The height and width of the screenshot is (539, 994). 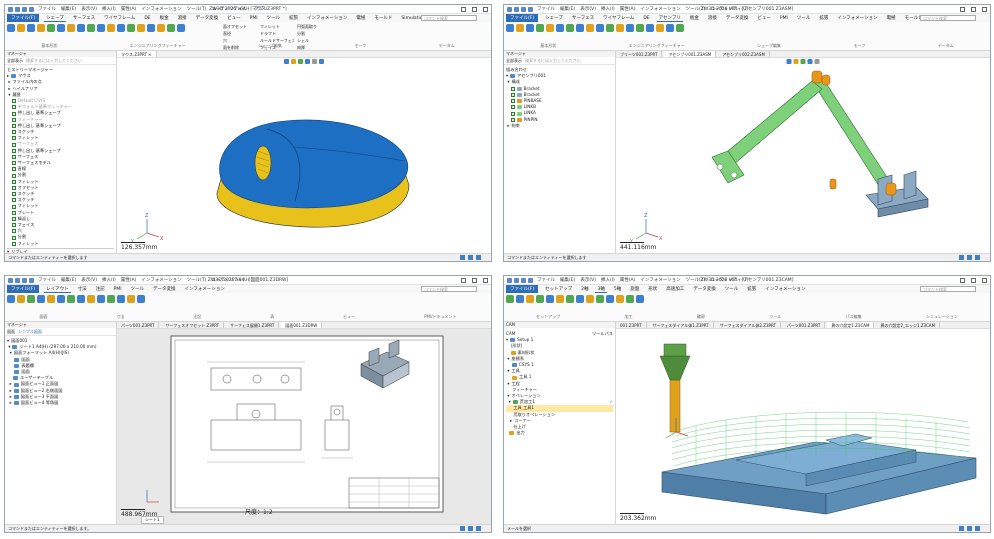 I want to click on tab-weld: 溶接, so click(x=712, y=18).